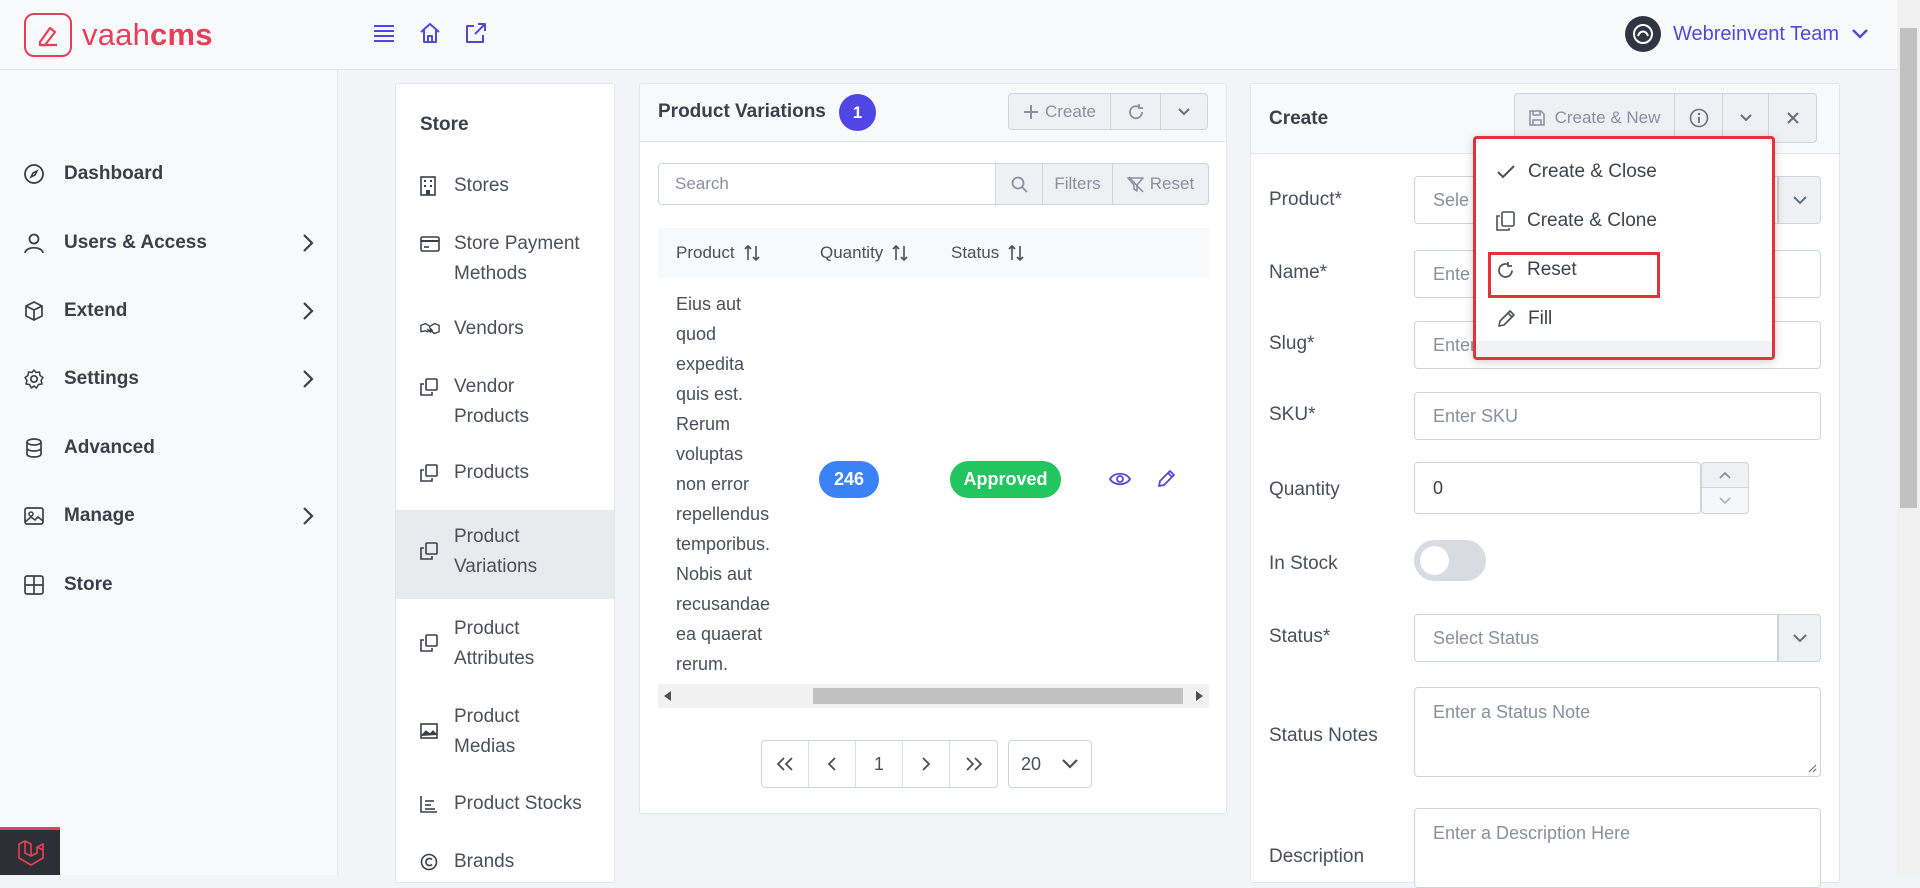  What do you see at coordinates (1031, 763) in the screenshot?
I see `per-page-value: 20` at bounding box center [1031, 763].